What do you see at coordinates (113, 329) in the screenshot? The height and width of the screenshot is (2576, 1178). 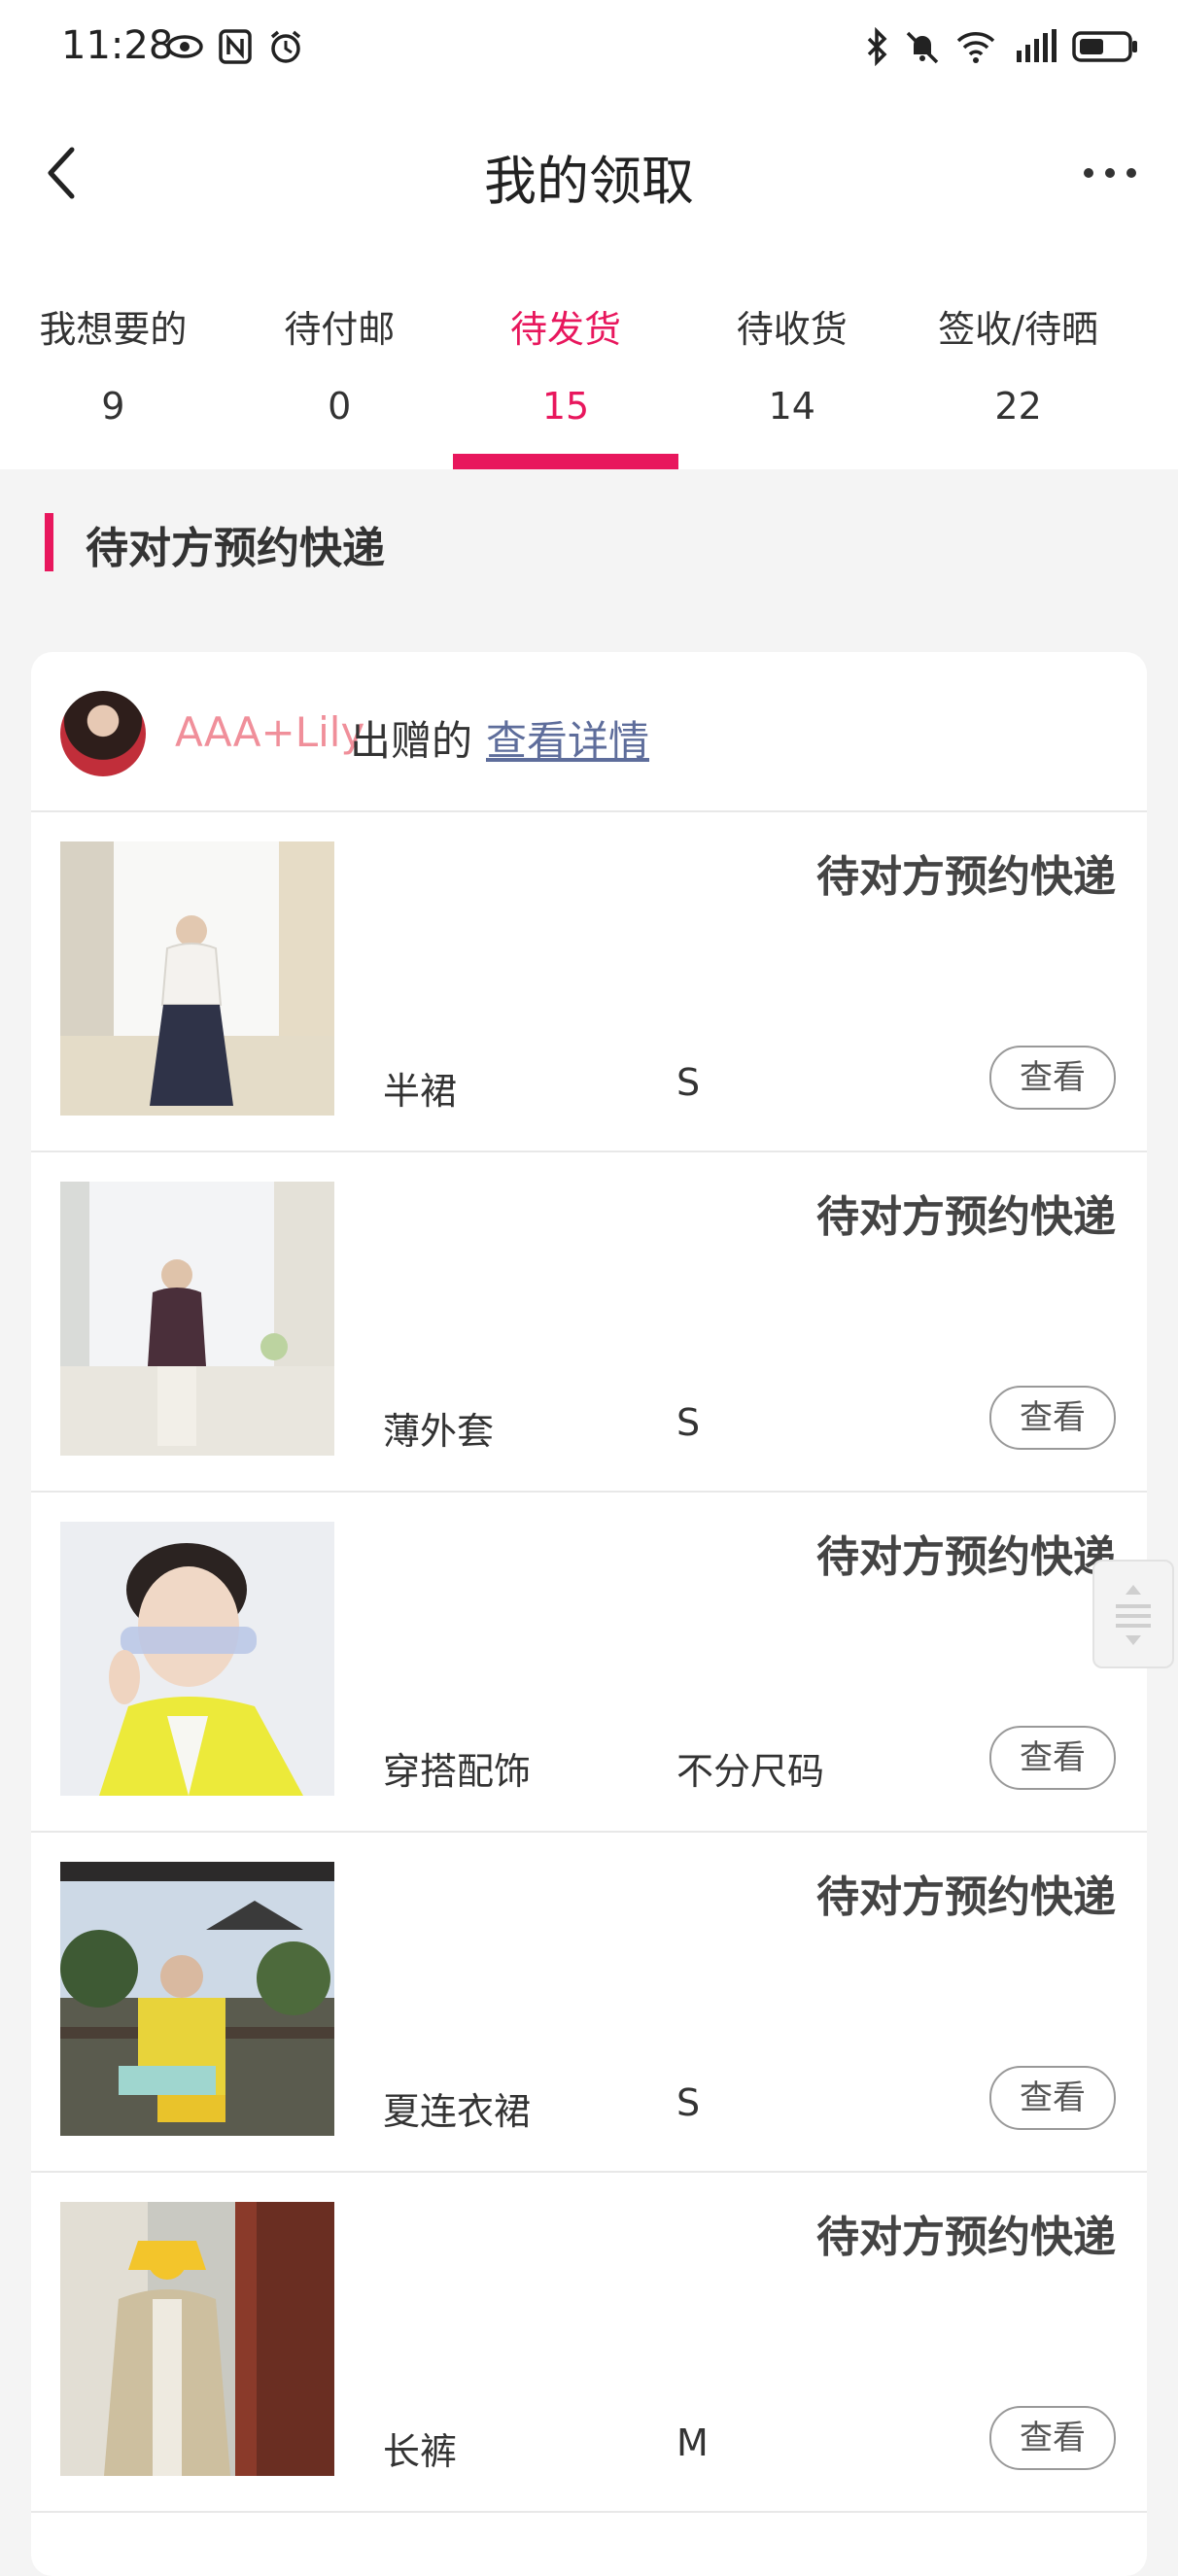 I see `tab-label: 我想要的` at bounding box center [113, 329].